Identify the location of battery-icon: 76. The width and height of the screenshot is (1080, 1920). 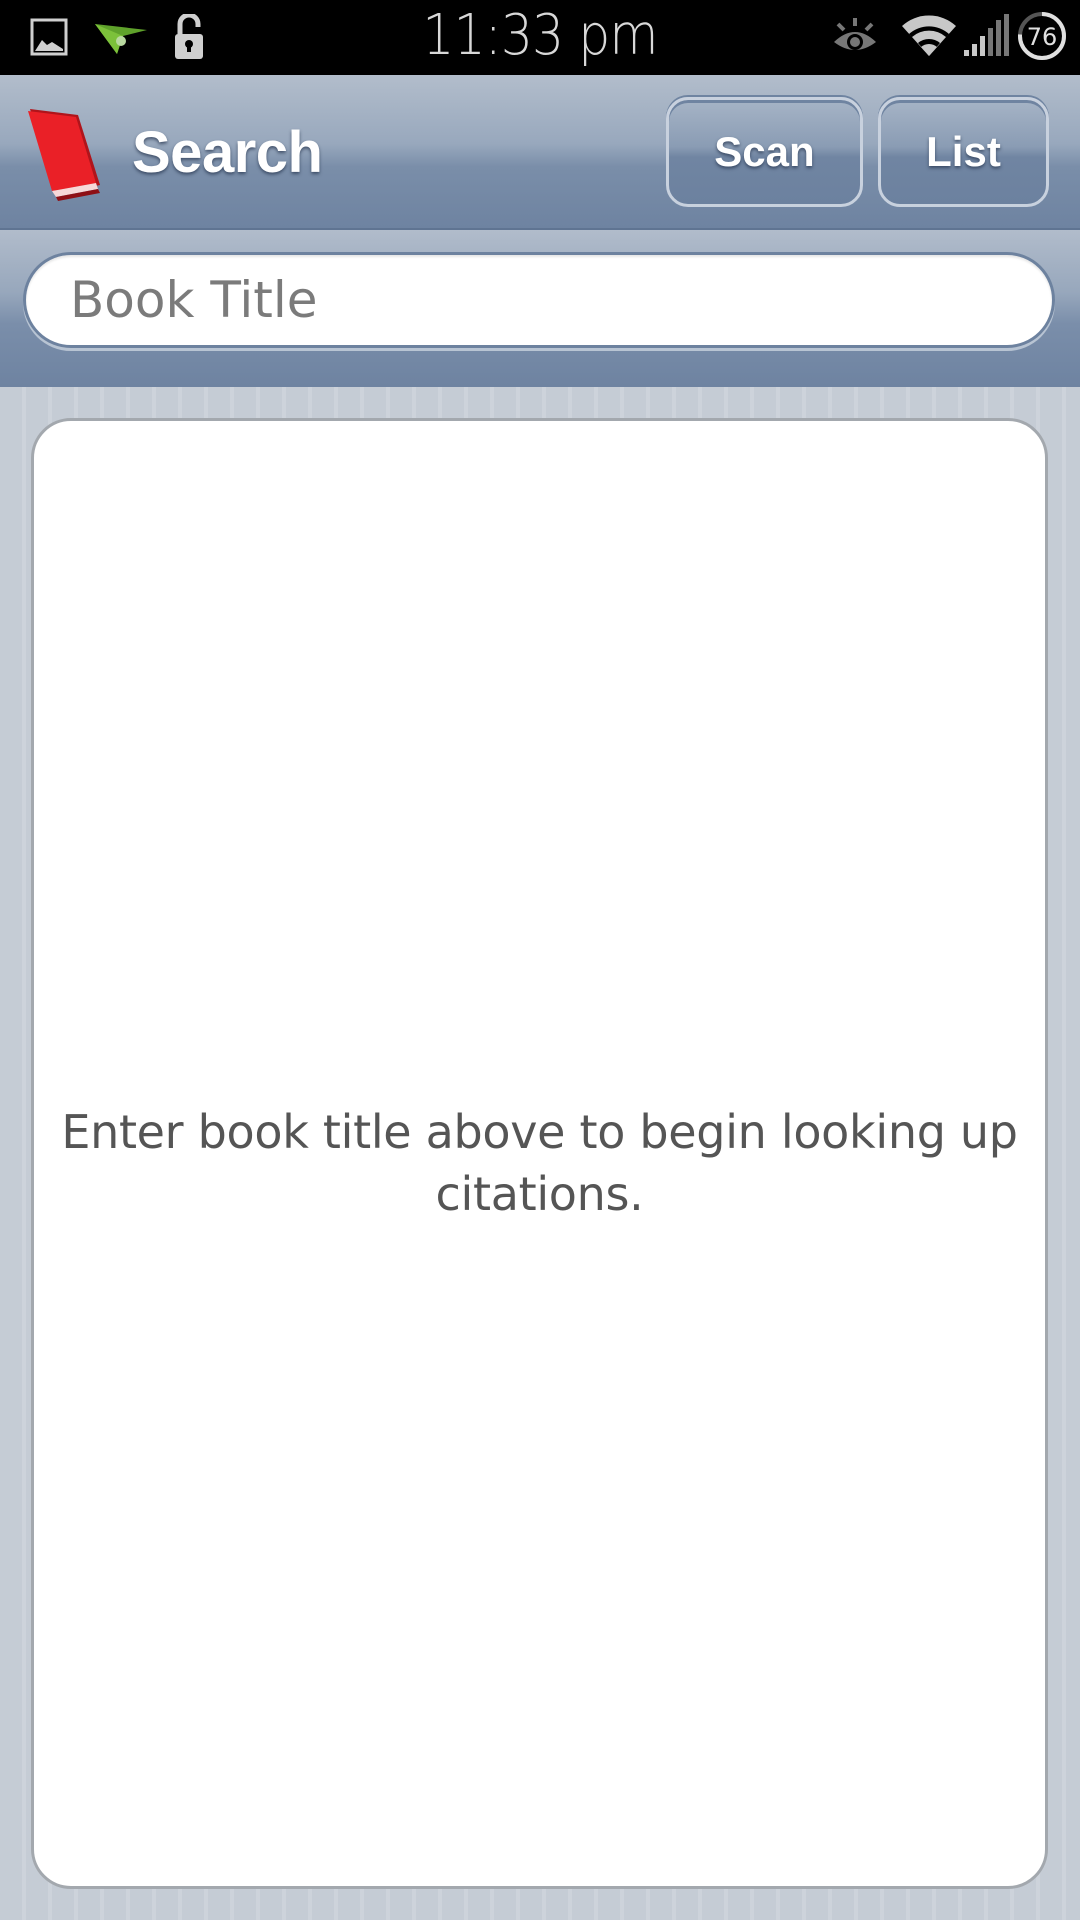
(1042, 38).